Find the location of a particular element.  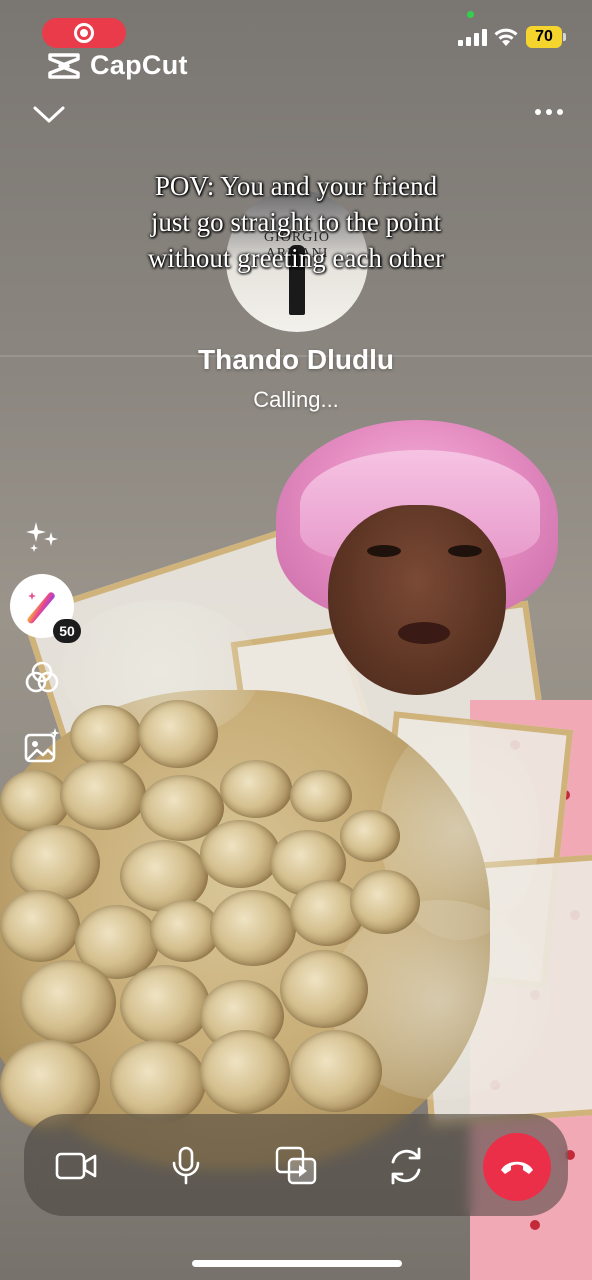

screen-recording-indicator is located at coordinates (84, 33).